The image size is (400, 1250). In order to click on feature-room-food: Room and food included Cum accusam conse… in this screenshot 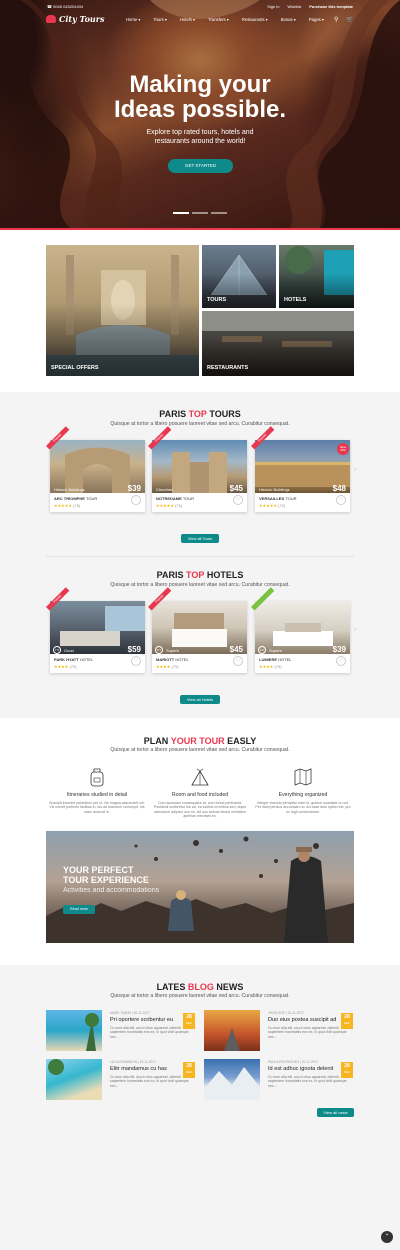, I will do `click(200, 797)`.